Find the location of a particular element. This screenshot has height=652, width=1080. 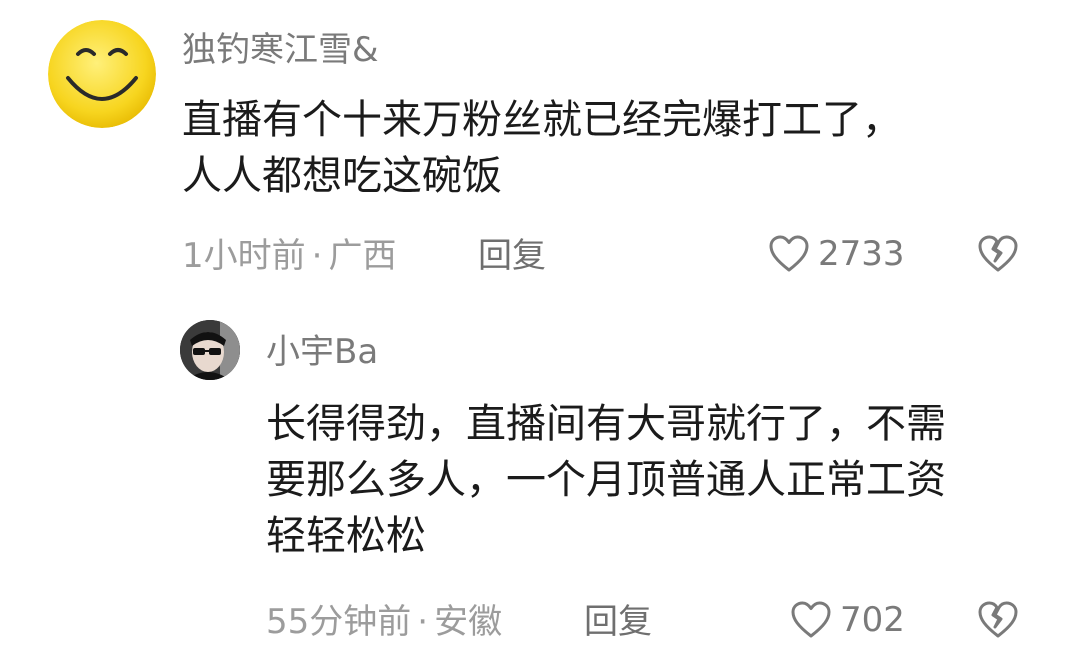

timestamp: 55分钟前 is located at coordinates (339, 622).